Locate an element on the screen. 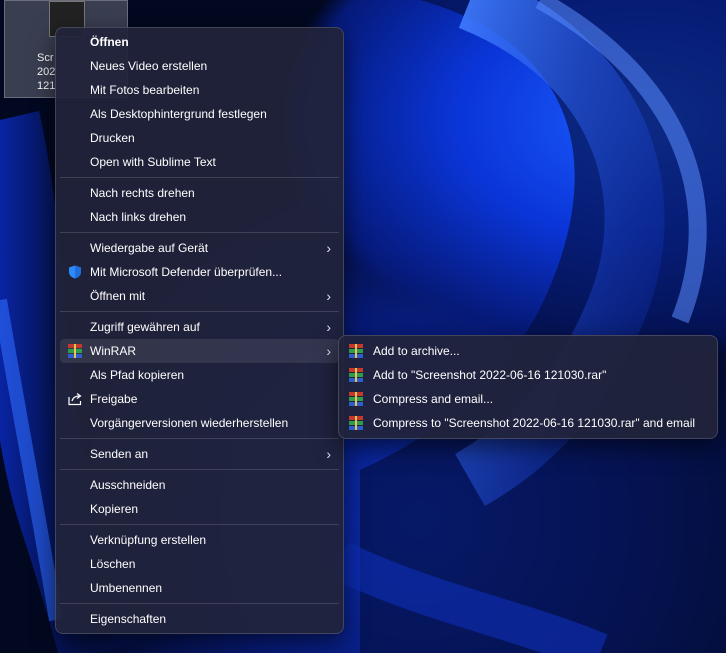 This screenshot has width=726, height=653. menu-item-label: Verknüpfung erstellen is located at coordinates (148, 540).